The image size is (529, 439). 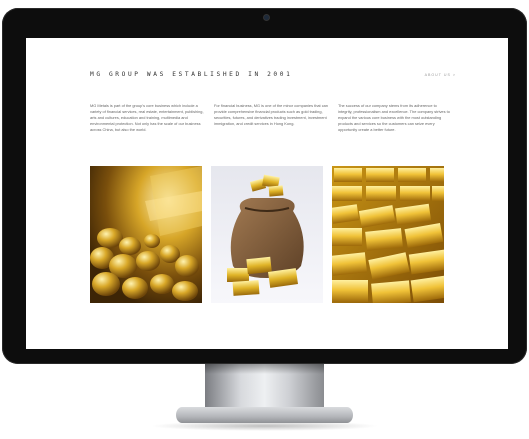 I want to click on gold-bars-stack-image, so click(x=388, y=234).